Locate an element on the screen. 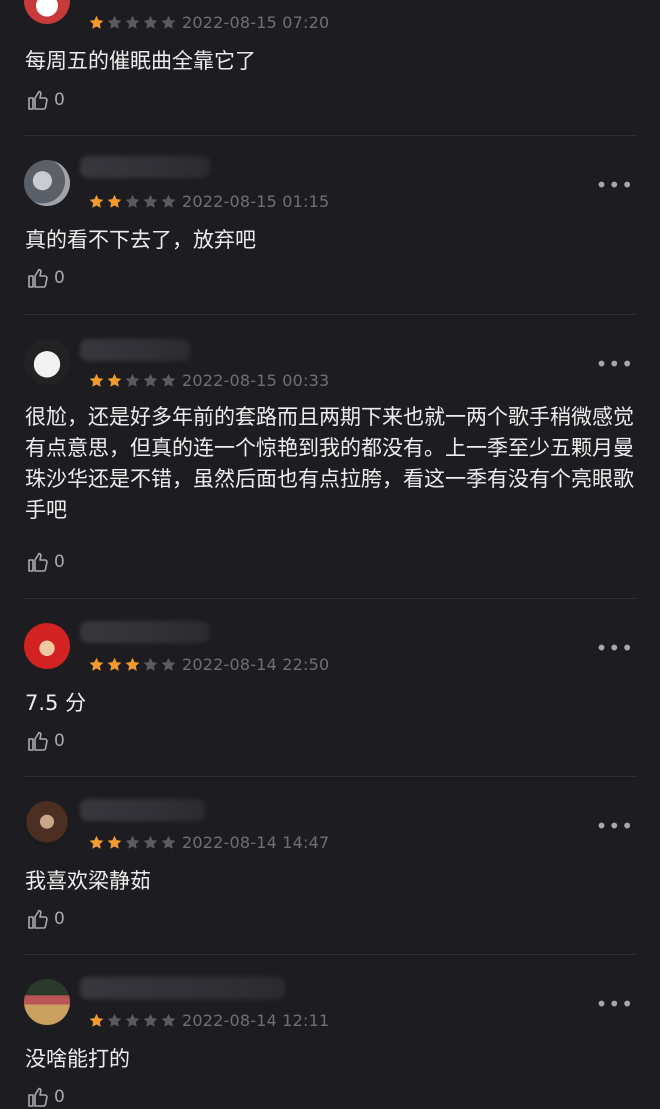 The height and width of the screenshot is (1109, 660). review-content: 7.5 分 is located at coordinates (56, 703).